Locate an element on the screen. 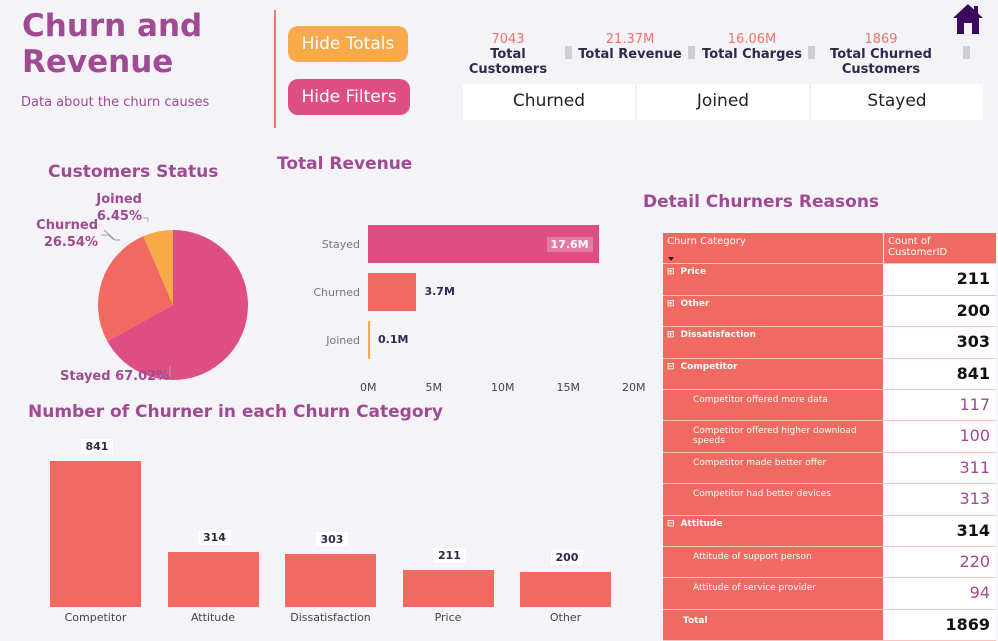  status-slicer: Churned Joined Stayed is located at coordinates (723, 102).